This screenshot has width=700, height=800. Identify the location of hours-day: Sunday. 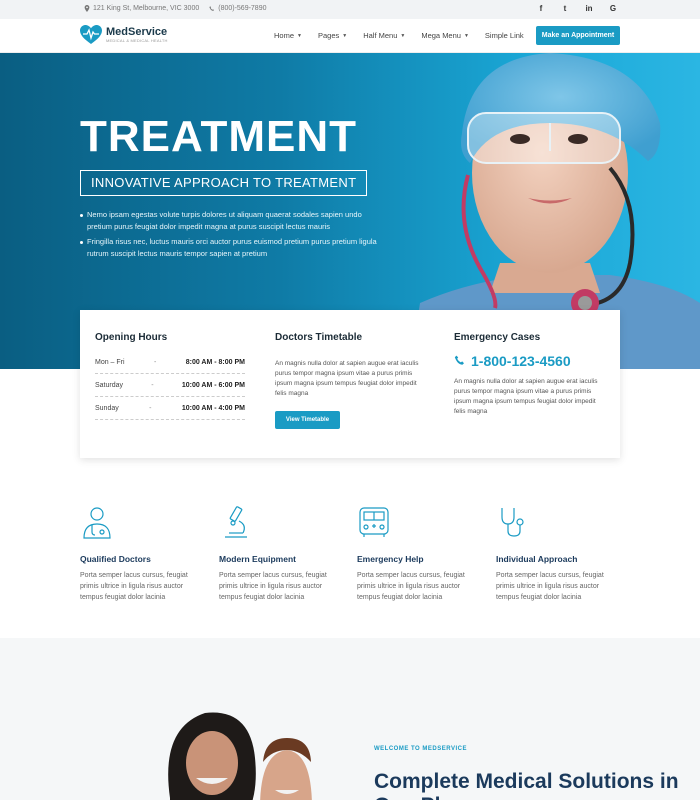
(107, 408).